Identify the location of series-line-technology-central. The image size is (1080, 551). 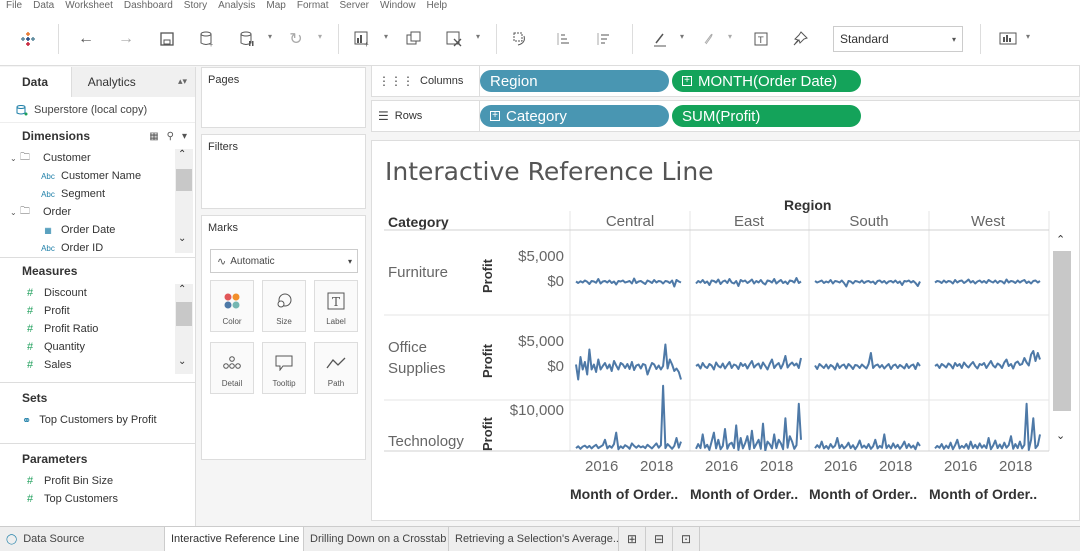
(628, 417).